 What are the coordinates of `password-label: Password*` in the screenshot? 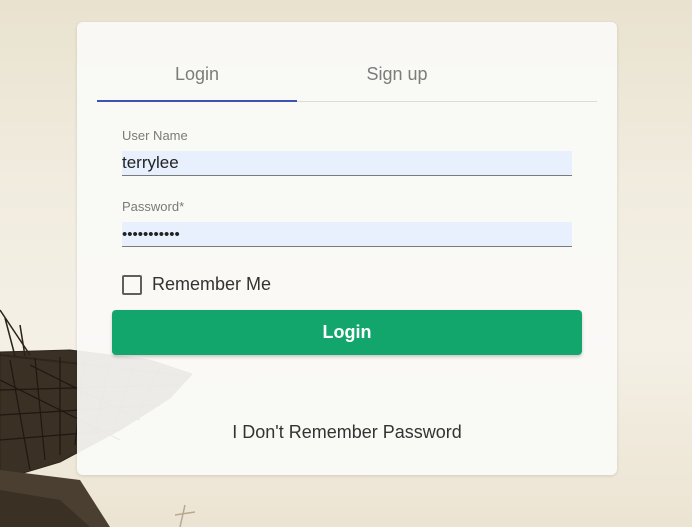 It's located at (153, 206).